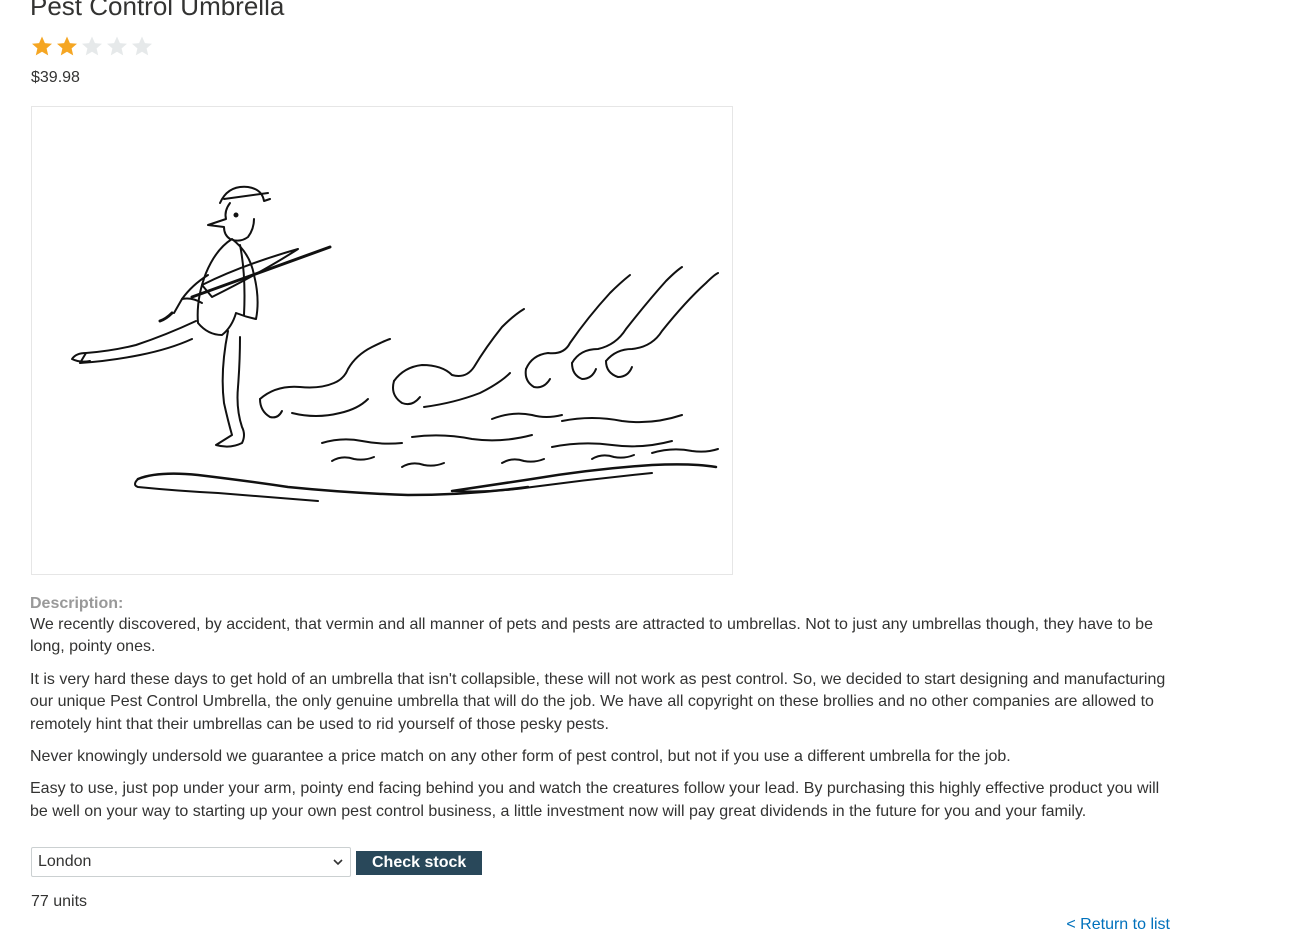  What do you see at coordinates (65, 861) in the screenshot?
I see `store-select-value: London` at bounding box center [65, 861].